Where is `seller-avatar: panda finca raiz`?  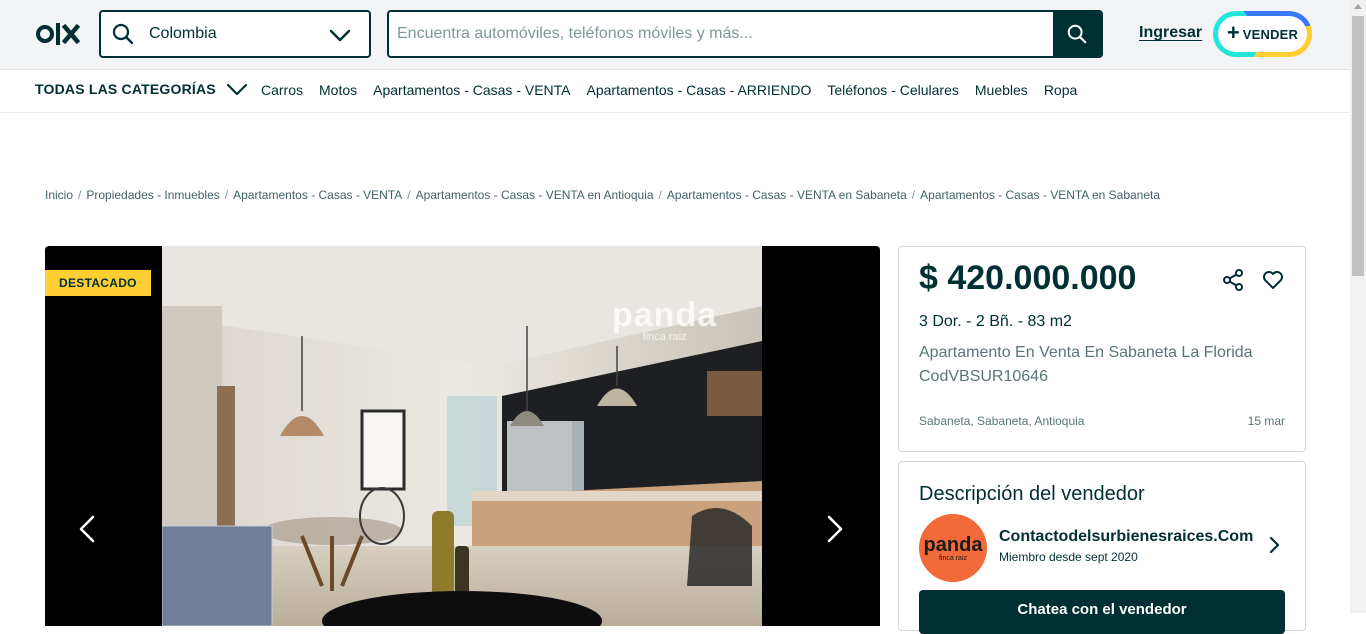
seller-avatar: panda finca raiz is located at coordinates (953, 548).